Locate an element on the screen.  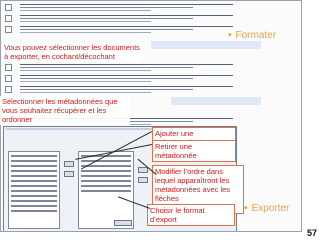
add-metadata-button is located at coordinates (69, 164).